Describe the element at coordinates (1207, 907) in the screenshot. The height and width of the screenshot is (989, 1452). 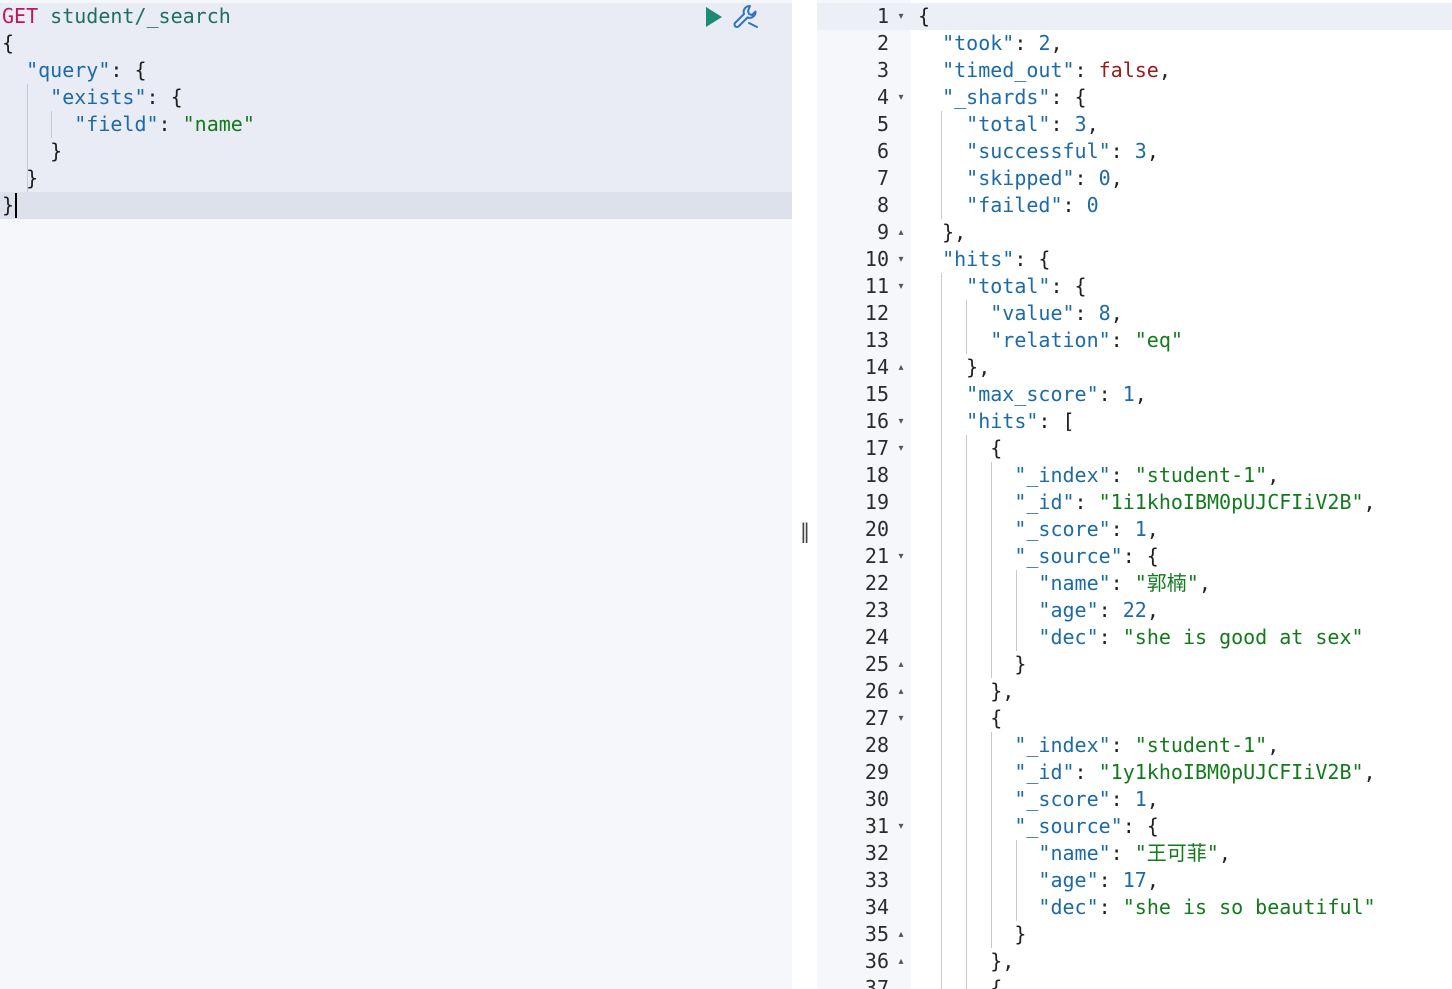
I see `response-line: "dec": "she is so beautiful"` at that location.